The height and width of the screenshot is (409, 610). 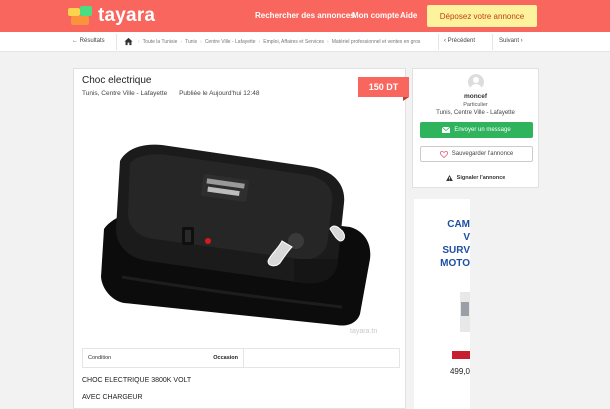 I want to click on listing-published: Publiée le Aujourd'hui 12:48, so click(x=219, y=93).